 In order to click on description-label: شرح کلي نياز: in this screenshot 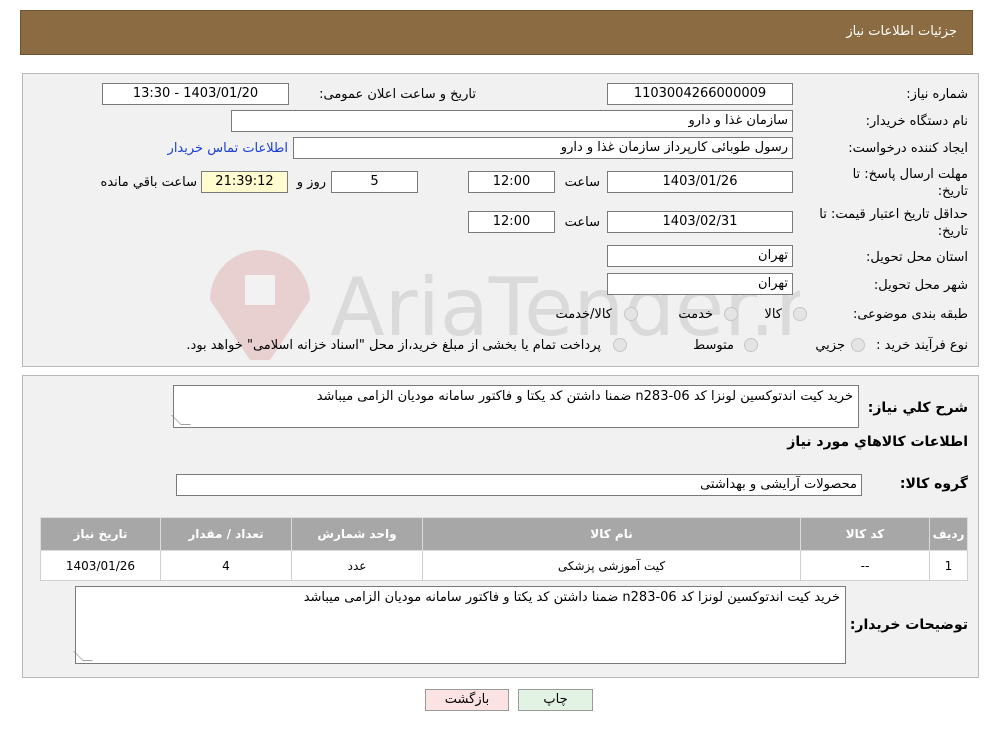, I will do `click(917, 408)`.